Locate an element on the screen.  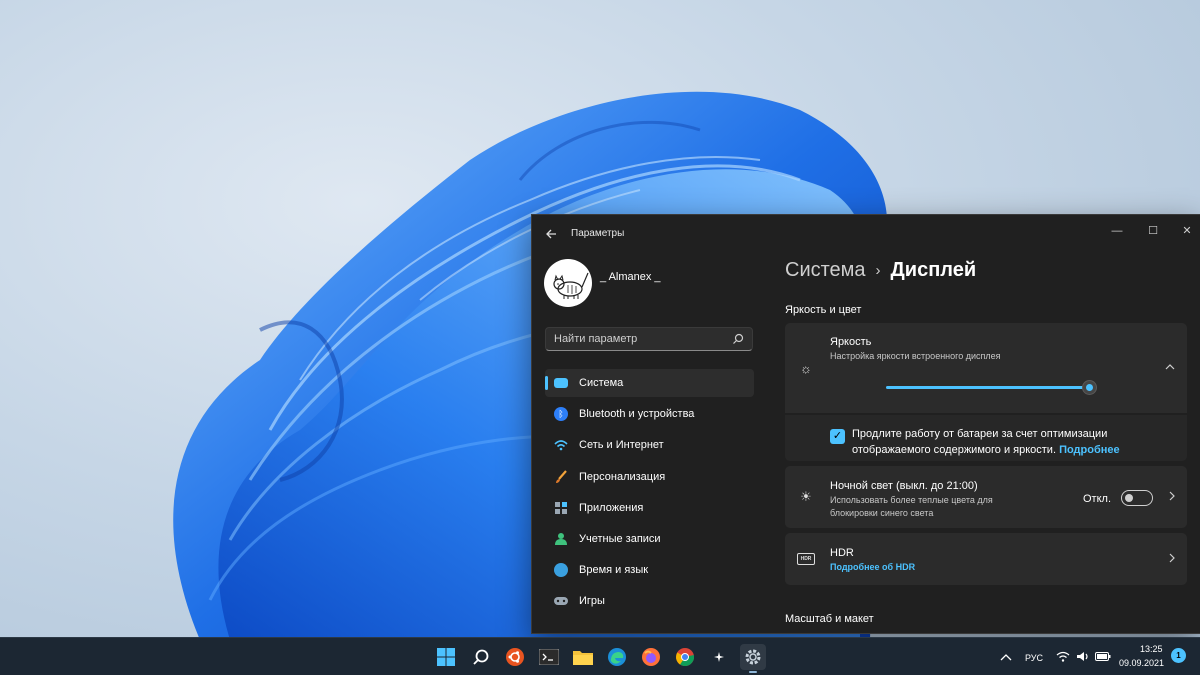
brush-icon is located at coordinates (561, 476).